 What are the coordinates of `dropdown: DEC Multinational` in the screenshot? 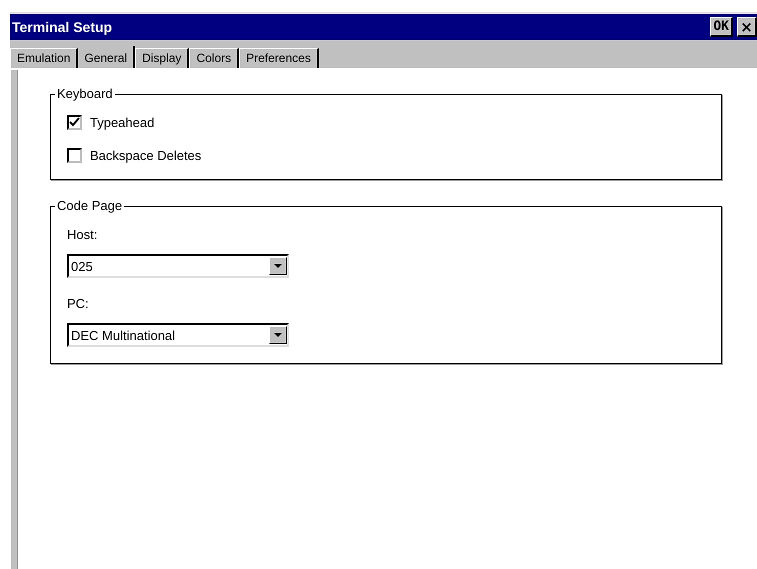 It's located at (178, 335).